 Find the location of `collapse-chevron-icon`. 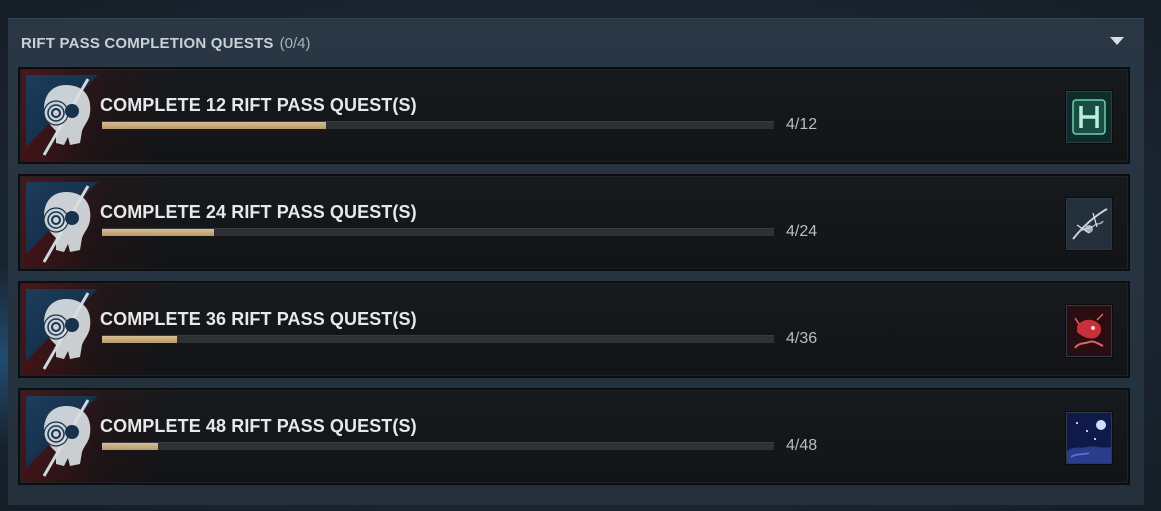

collapse-chevron-icon is located at coordinates (1117, 41).